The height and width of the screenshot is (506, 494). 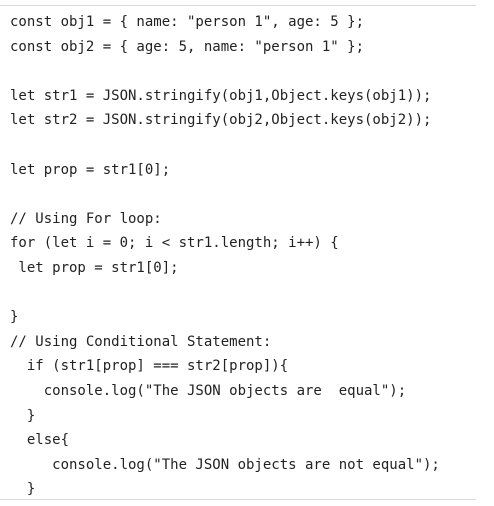 I want to click on code-line-9: // Using For loop:, so click(x=86, y=218).